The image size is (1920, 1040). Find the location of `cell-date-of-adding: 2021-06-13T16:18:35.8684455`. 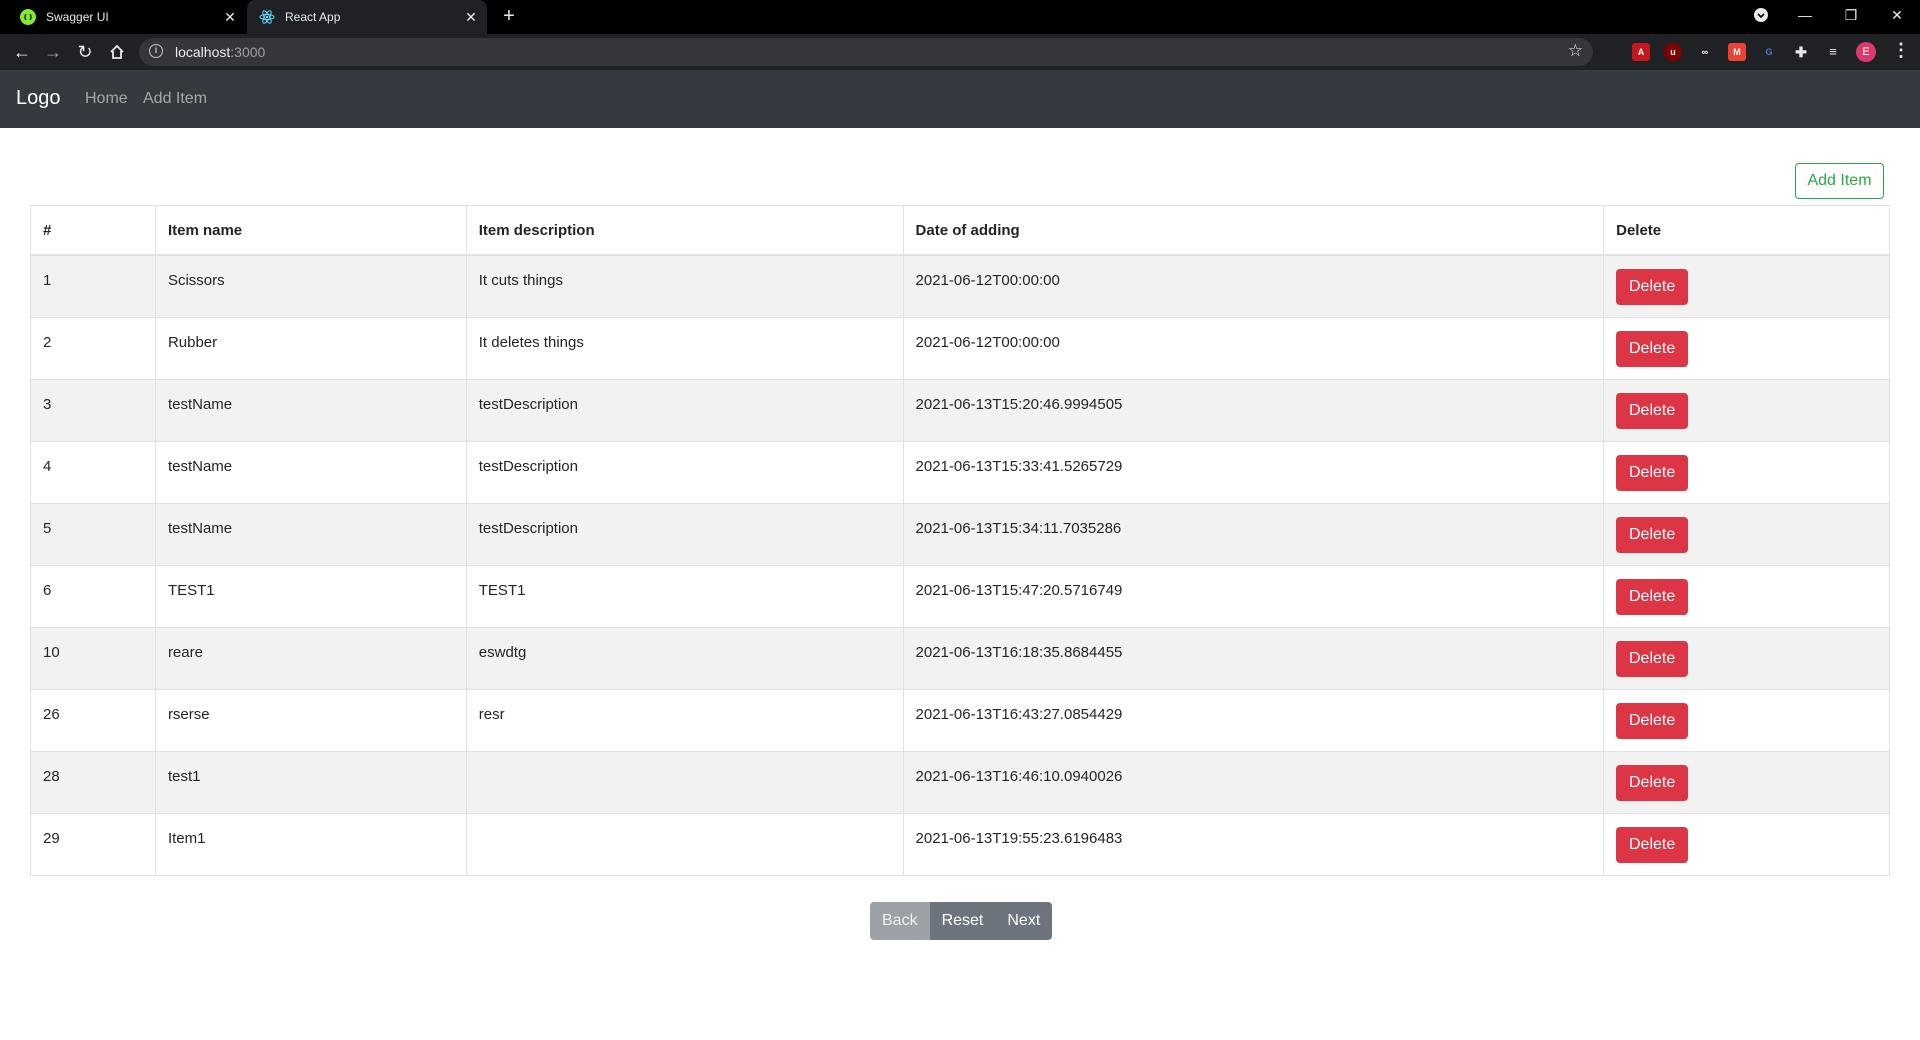

cell-date-of-adding: 2021-06-13T16:18:35.8684455 is located at coordinates (1253, 658).